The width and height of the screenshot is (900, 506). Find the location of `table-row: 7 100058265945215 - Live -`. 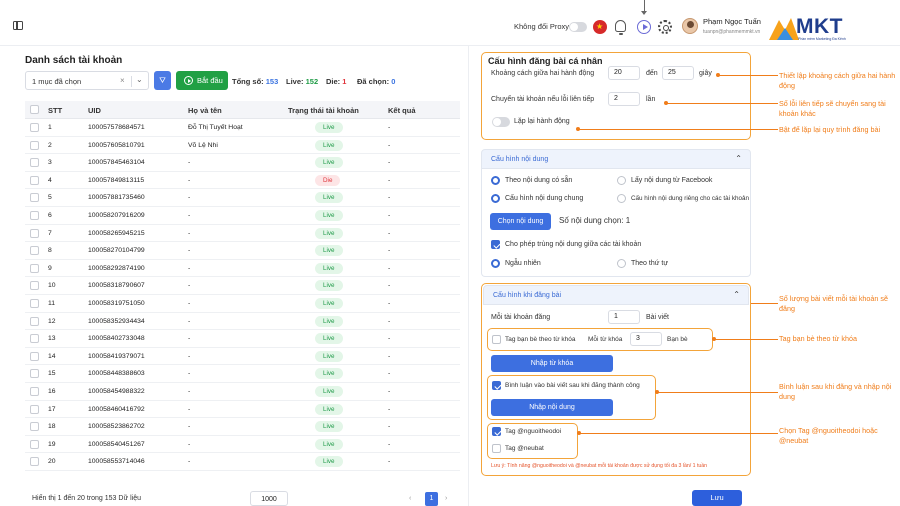

table-row: 7 100058265945215 - Live - is located at coordinates (242, 234).